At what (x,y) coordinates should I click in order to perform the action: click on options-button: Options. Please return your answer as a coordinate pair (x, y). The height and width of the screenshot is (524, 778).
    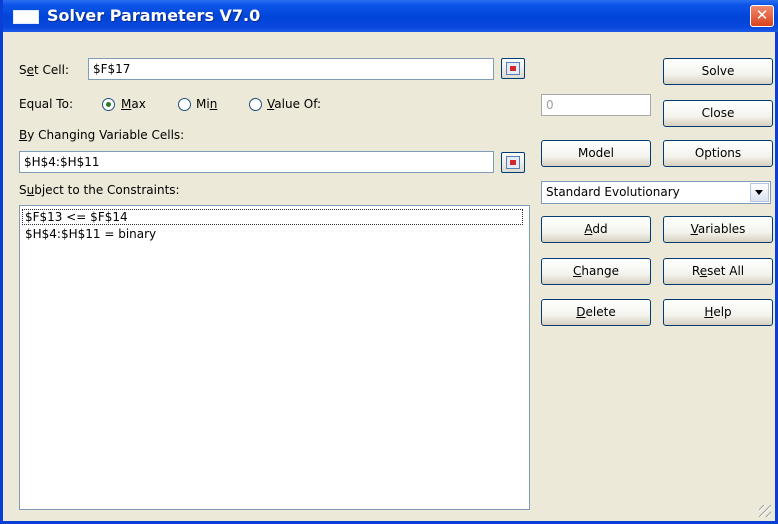
    Looking at the image, I should click on (718, 153).